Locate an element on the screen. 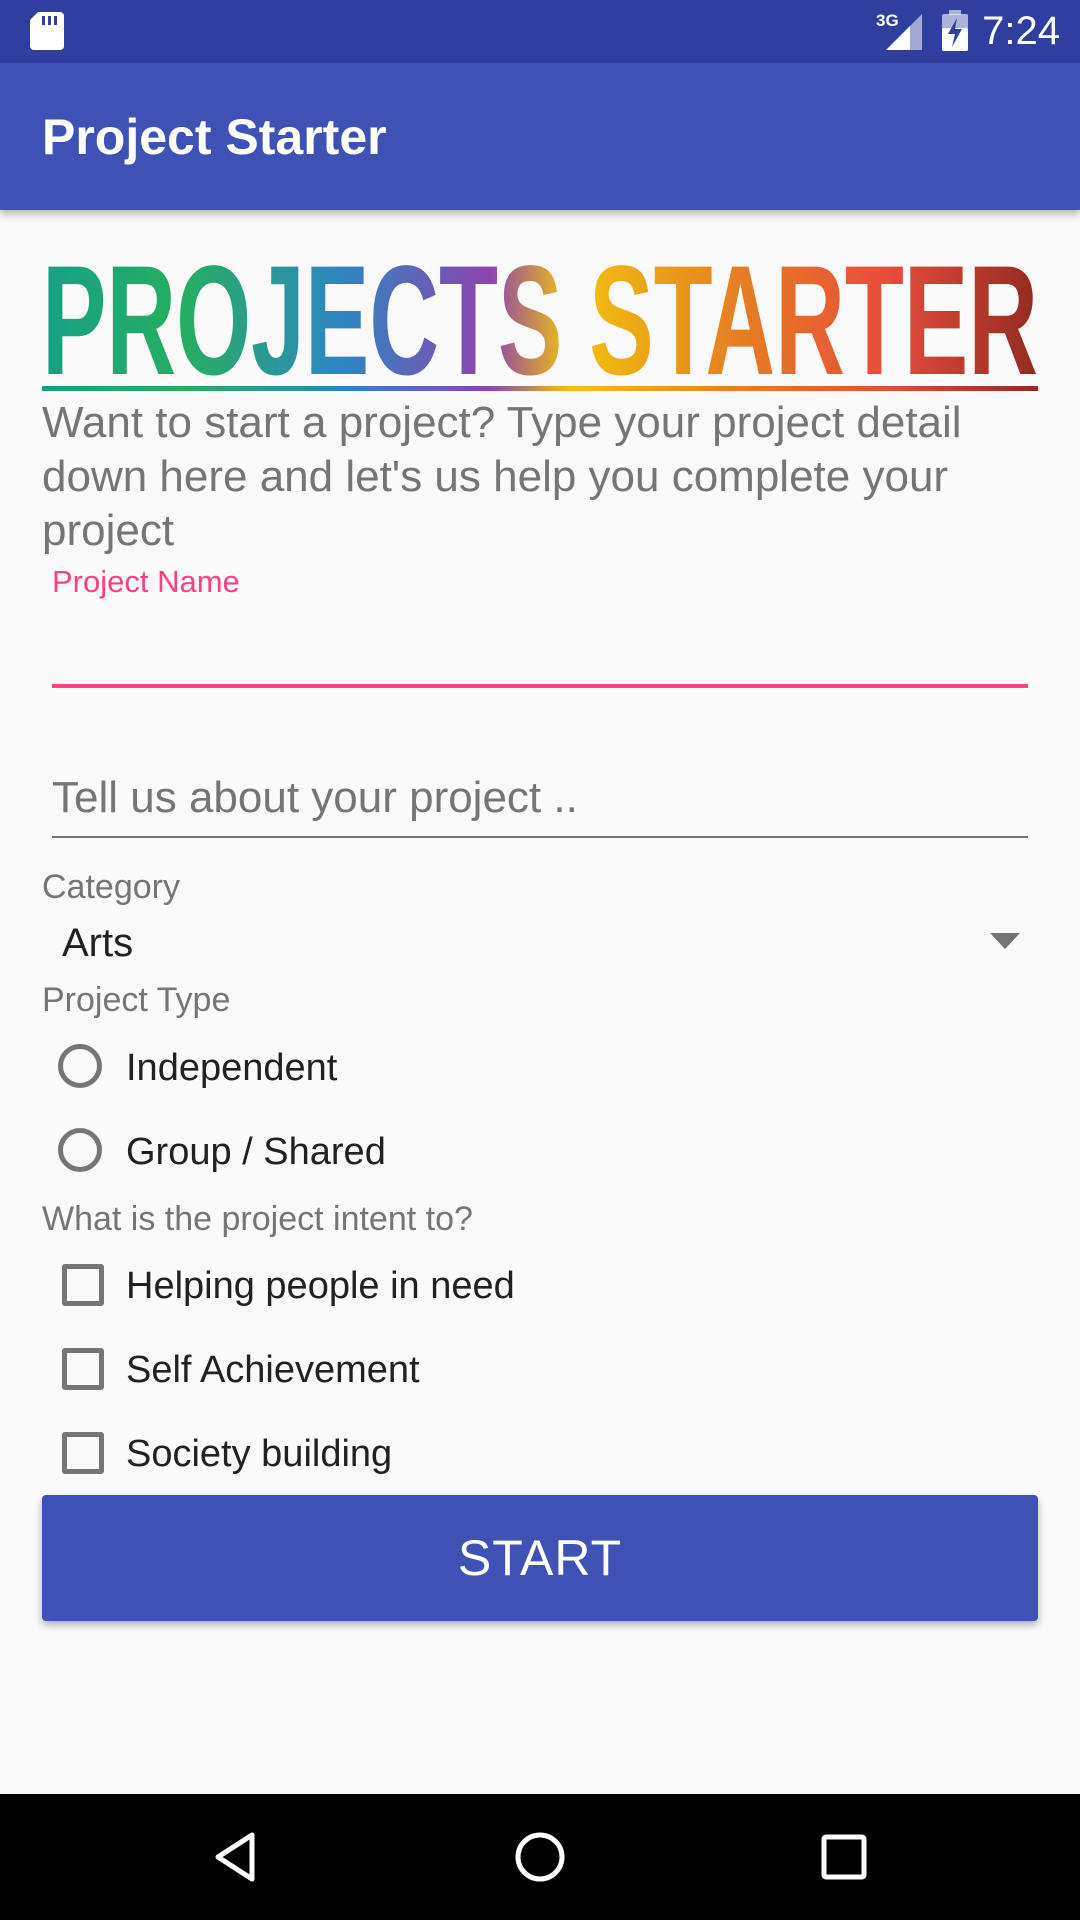 Image resolution: width=1080 pixels, height=1920 pixels. banner-text: PROJECTS STARTER is located at coordinates (540, 320).